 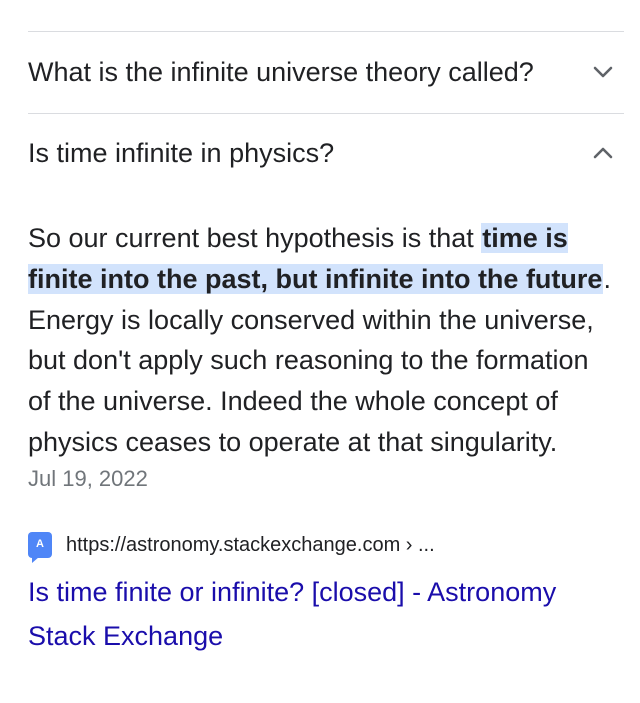 What do you see at coordinates (326, 113) in the screenshot?
I see `divider-middle` at bounding box center [326, 113].